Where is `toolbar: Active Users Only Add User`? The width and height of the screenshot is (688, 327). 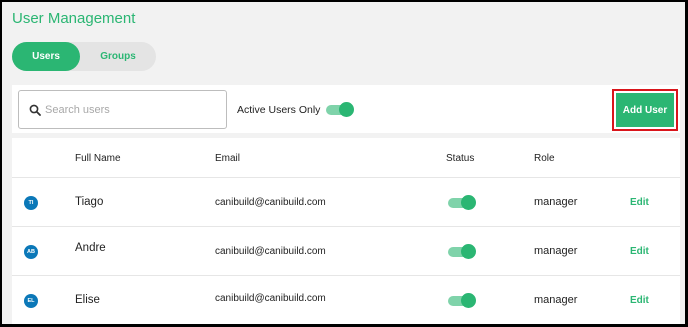
toolbar: Active Users Only Add User is located at coordinates (346, 109).